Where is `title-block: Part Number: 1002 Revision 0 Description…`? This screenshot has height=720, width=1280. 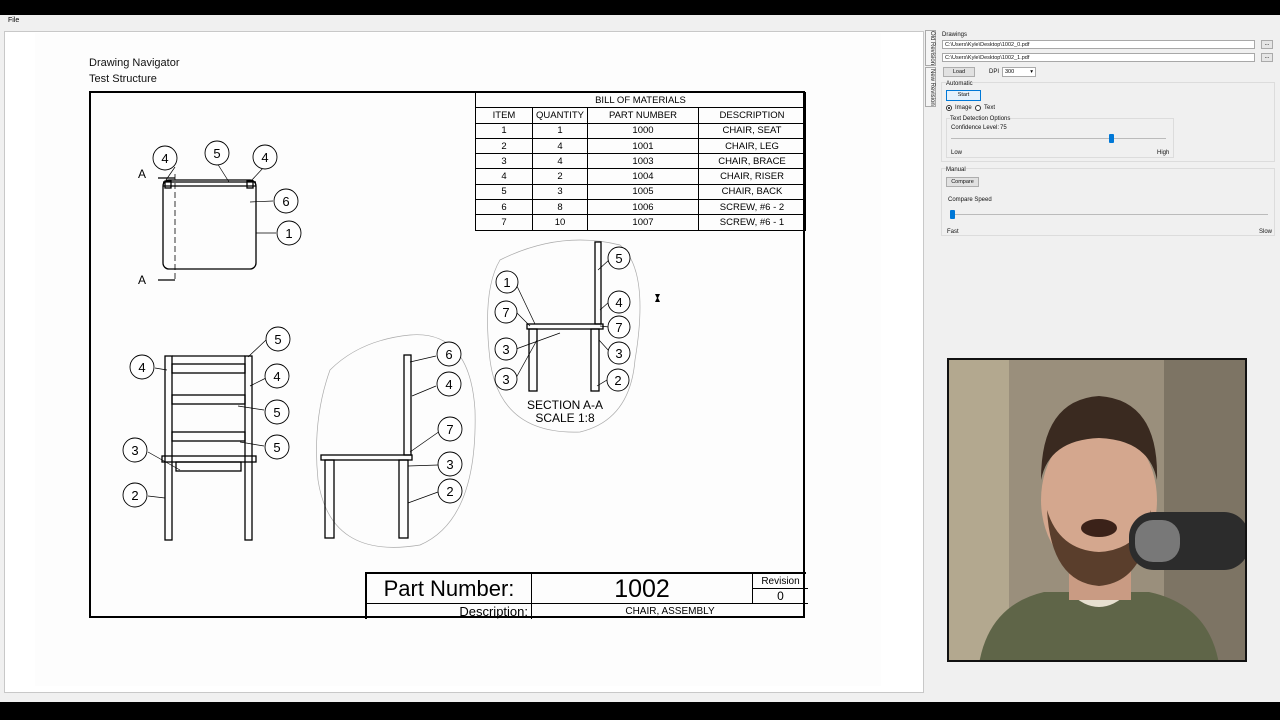
title-block: Part Number: 1002 Revision 0 Description… is located at coordinates (586, 595).